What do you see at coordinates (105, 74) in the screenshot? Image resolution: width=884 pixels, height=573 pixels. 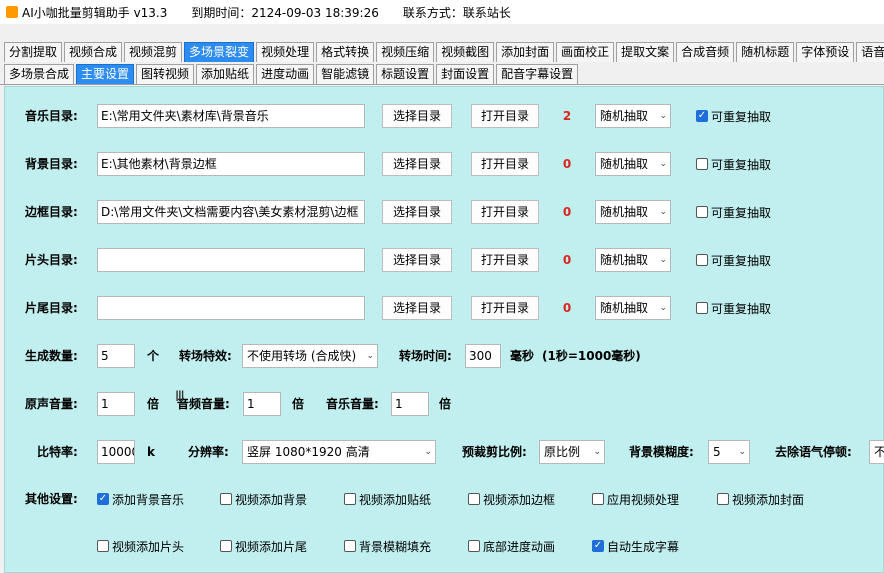 I see `tab-sub-1: 主要设置` at bounding box center [105, 74].